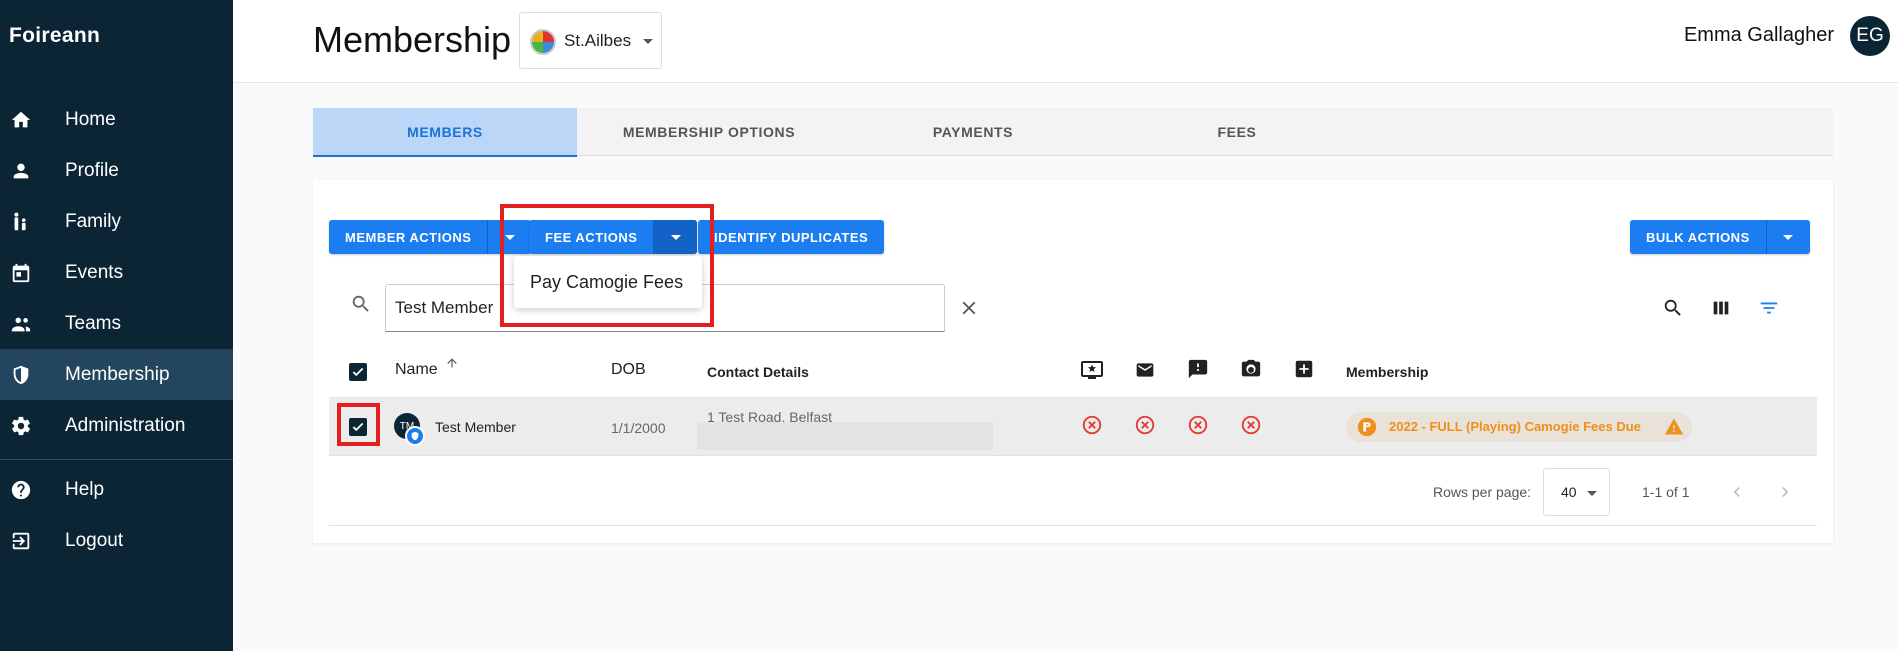  I want to click on teams-icon, so click(21, 324).